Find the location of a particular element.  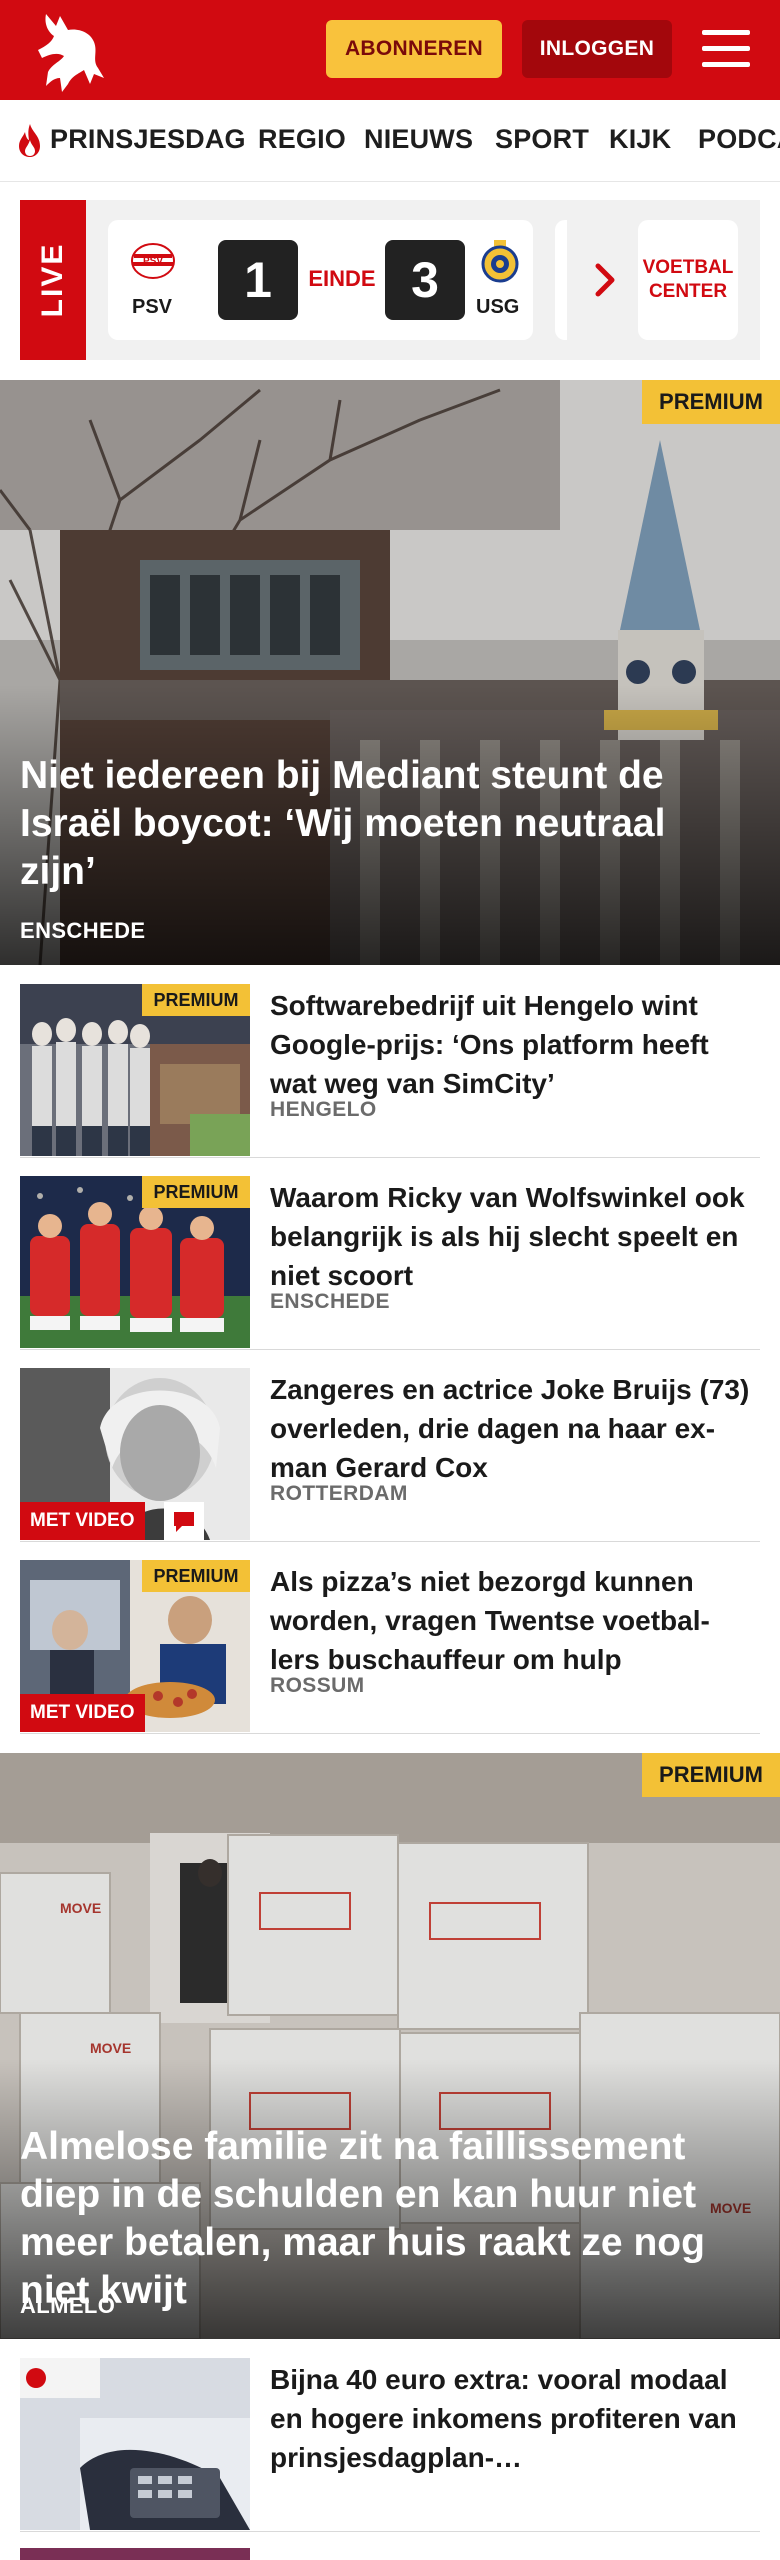

nav-item-podcast: PODCA is located at coordinates (739, 139).